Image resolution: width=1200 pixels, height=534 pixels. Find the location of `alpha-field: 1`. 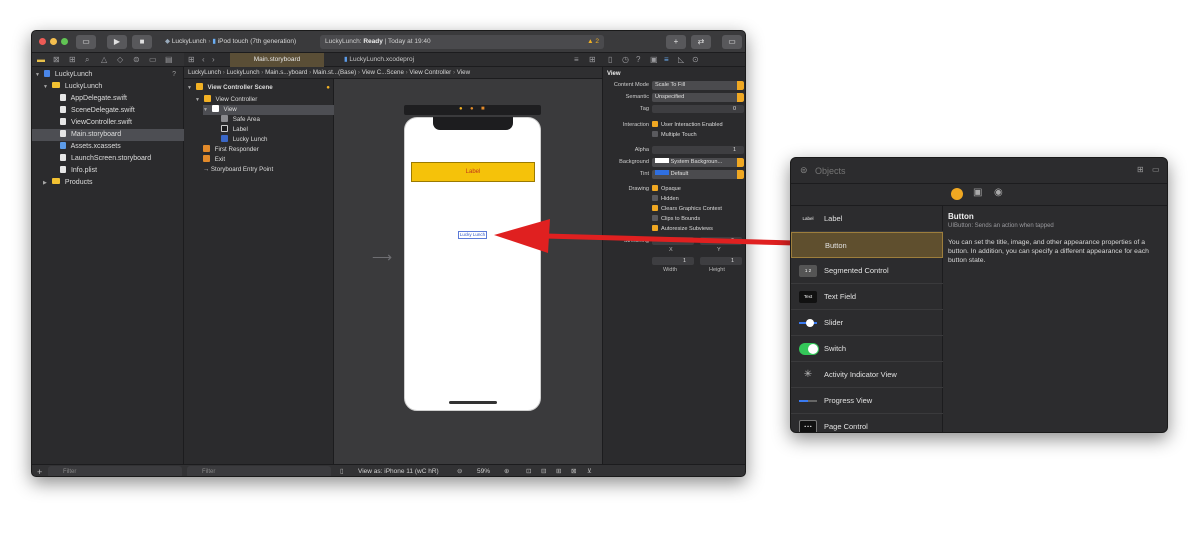

alpha-field: 1 is located at coordinates (698, 150).